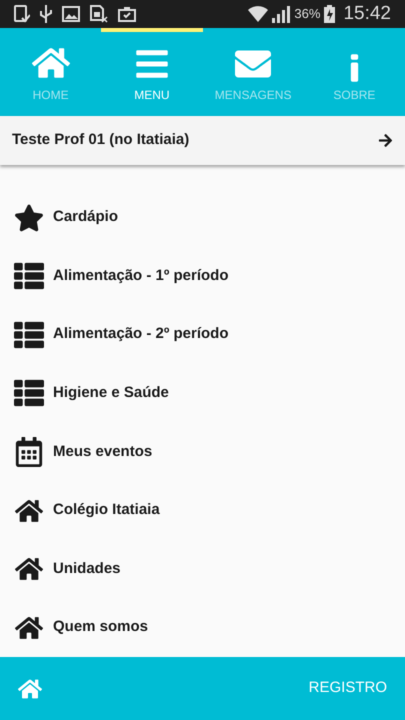 This screenshot has height=720, width=405. I want to click on sim-card-icon, so click(99, 14).